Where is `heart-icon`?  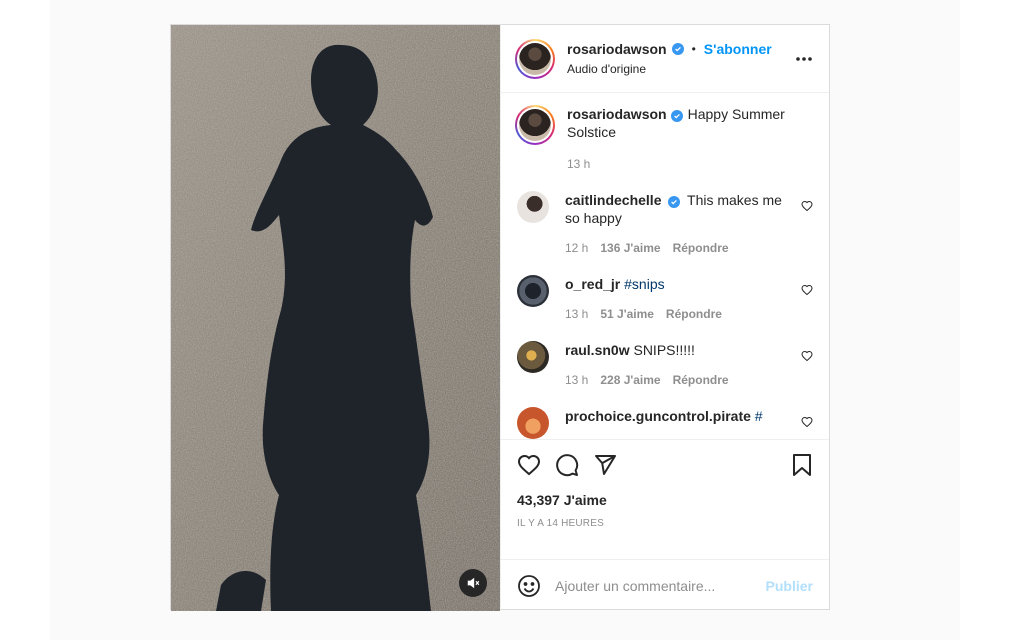
heart-icon is located at coordinates (529, 465).